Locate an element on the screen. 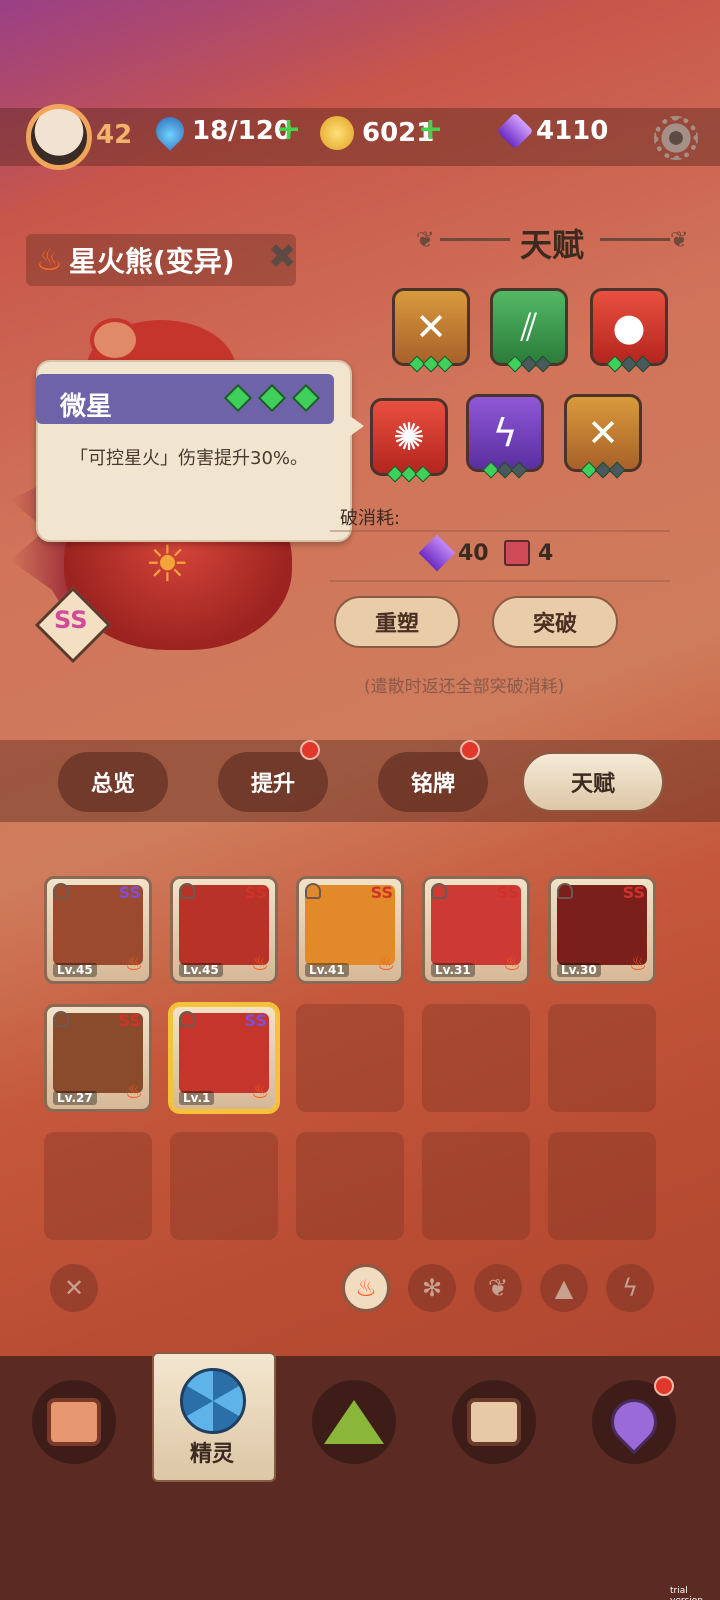 The width and height of the screenshot is (720, 1600). purple-gem-icon is located at coordinates (515, 131).